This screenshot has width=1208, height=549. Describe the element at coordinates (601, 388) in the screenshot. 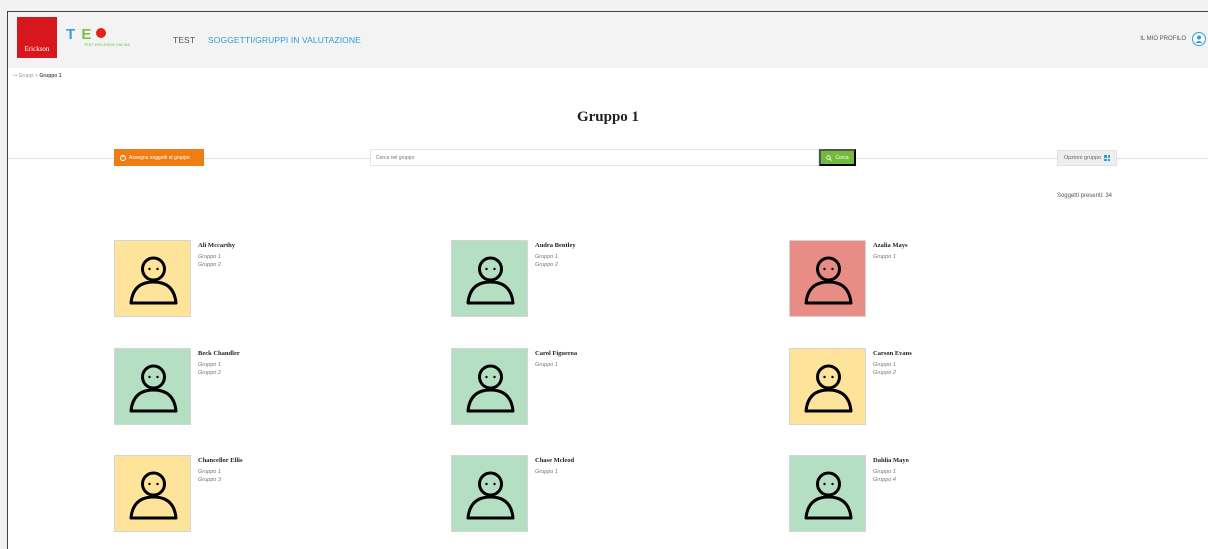

I see `subject-card: Carol Figueroa Gruppo 1` at that location.